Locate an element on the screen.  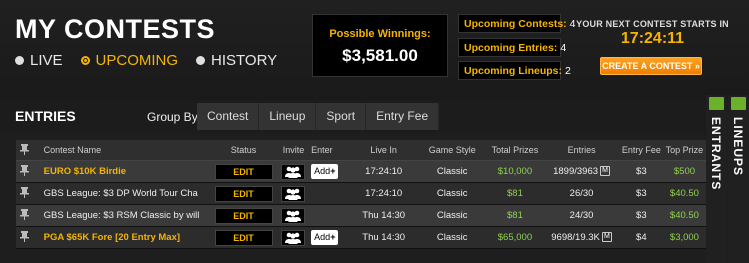
page-title: MY CONTESTS is located at coordinates (115, 29).